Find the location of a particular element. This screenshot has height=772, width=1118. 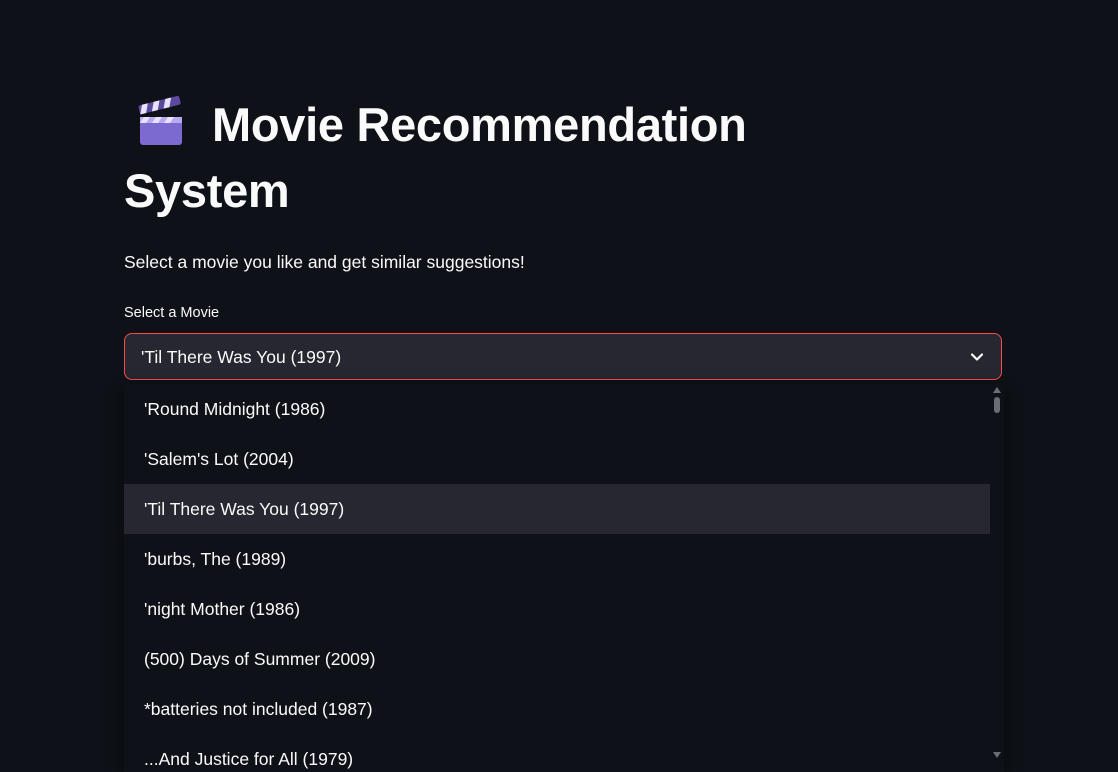

movie-select-label: Select a Movie is located at coordinates (172, 313).